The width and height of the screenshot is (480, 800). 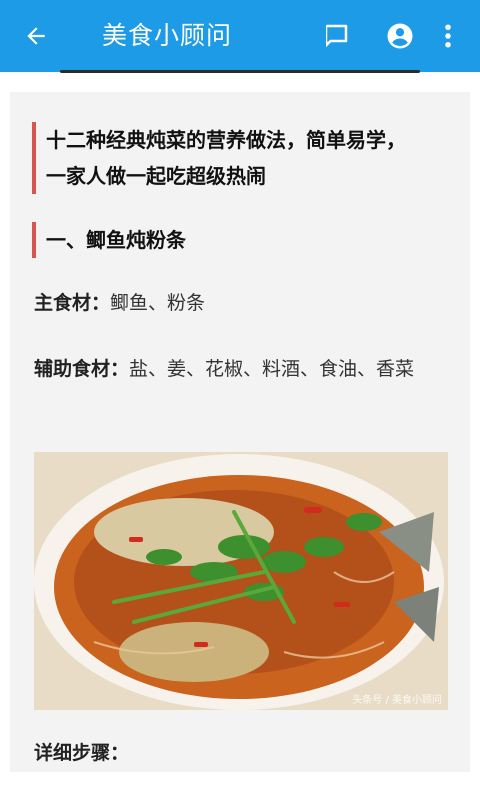 What do you see at coordinates (397, 700) in the screenshot?
I see `photo-watermark: 头条号 / 美食小顾问` at bounding box center [397, 700].